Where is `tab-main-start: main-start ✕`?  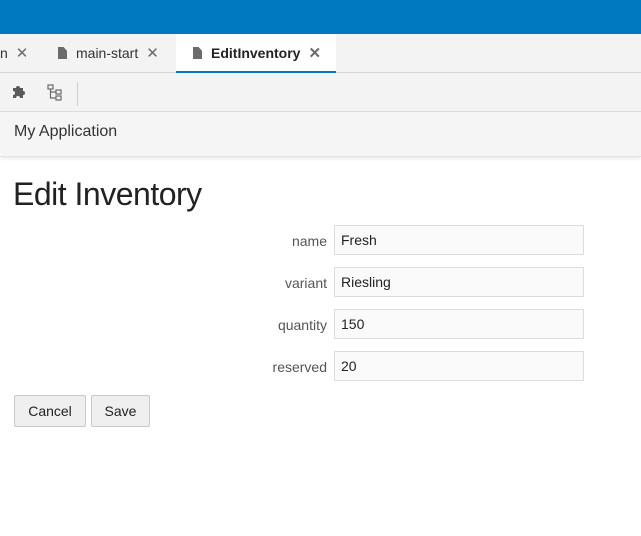 tab-main-start: main-start ✕ is located at coordinates (108, 53).